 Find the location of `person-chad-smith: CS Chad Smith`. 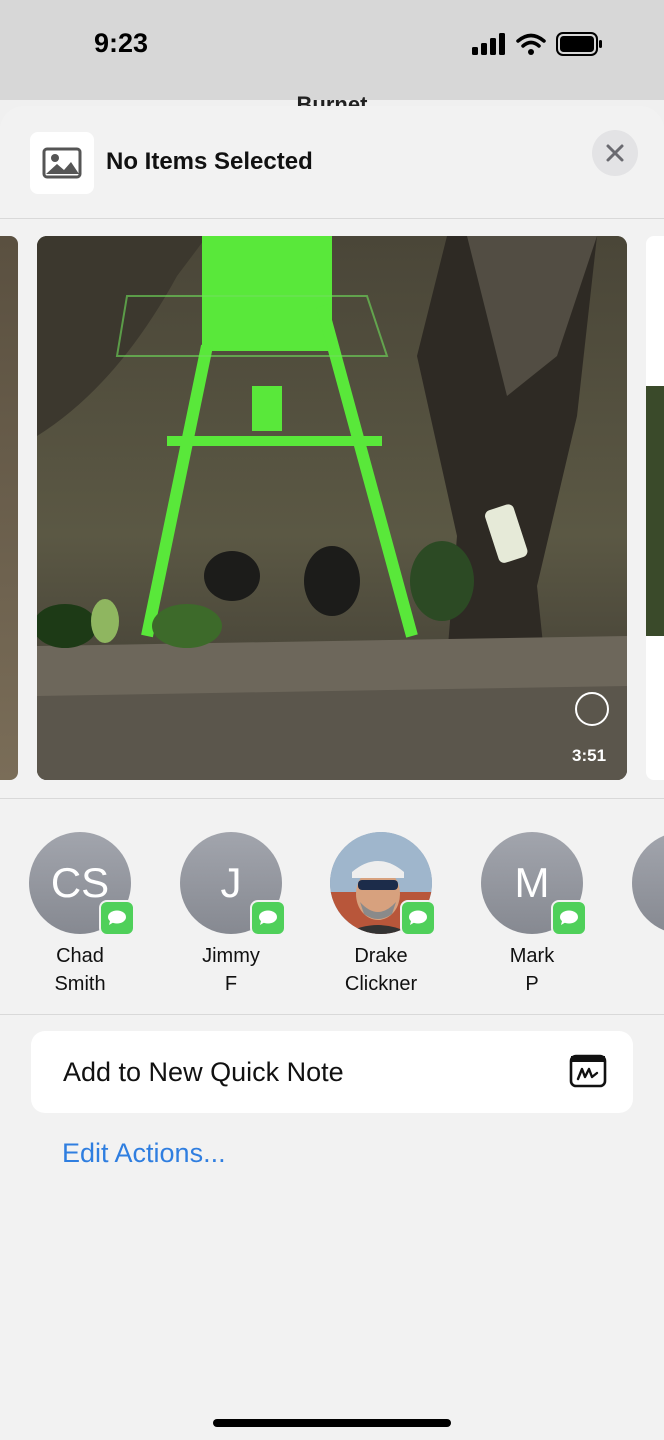

person-chad-smith: CS Chad Smith is located at coordinates (80, 915).